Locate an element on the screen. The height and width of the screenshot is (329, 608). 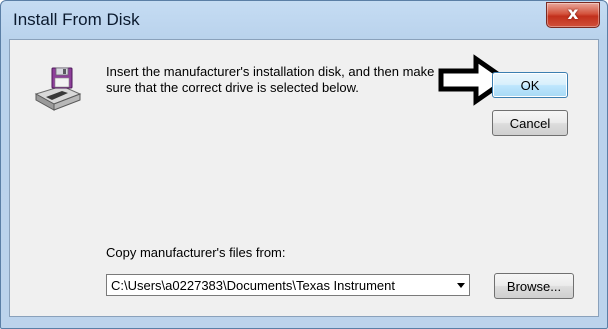
close-button: x is located at coordinates (573, 15).